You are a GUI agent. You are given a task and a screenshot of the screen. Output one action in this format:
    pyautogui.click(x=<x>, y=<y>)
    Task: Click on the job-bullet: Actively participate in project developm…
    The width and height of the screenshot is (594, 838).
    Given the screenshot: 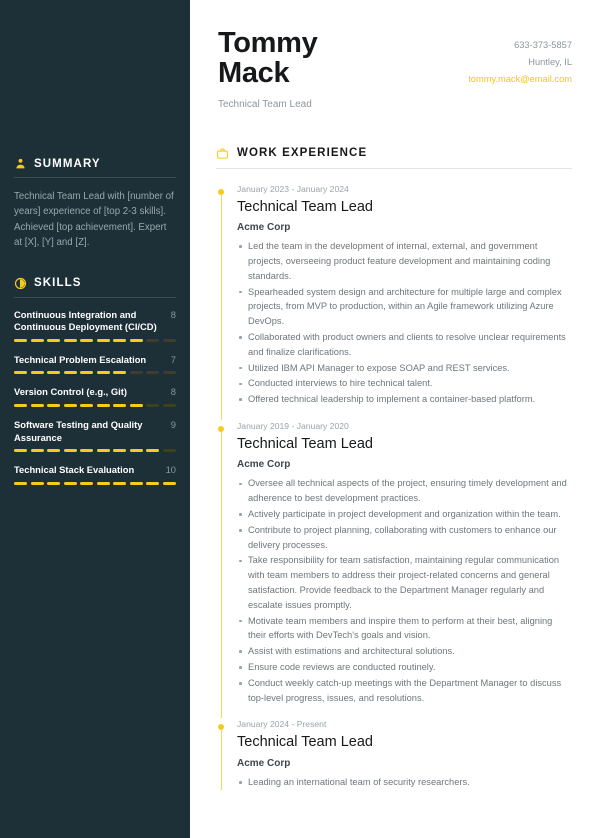 What is the action you would take?
    pyautogui.click(x=404, y=514)
    